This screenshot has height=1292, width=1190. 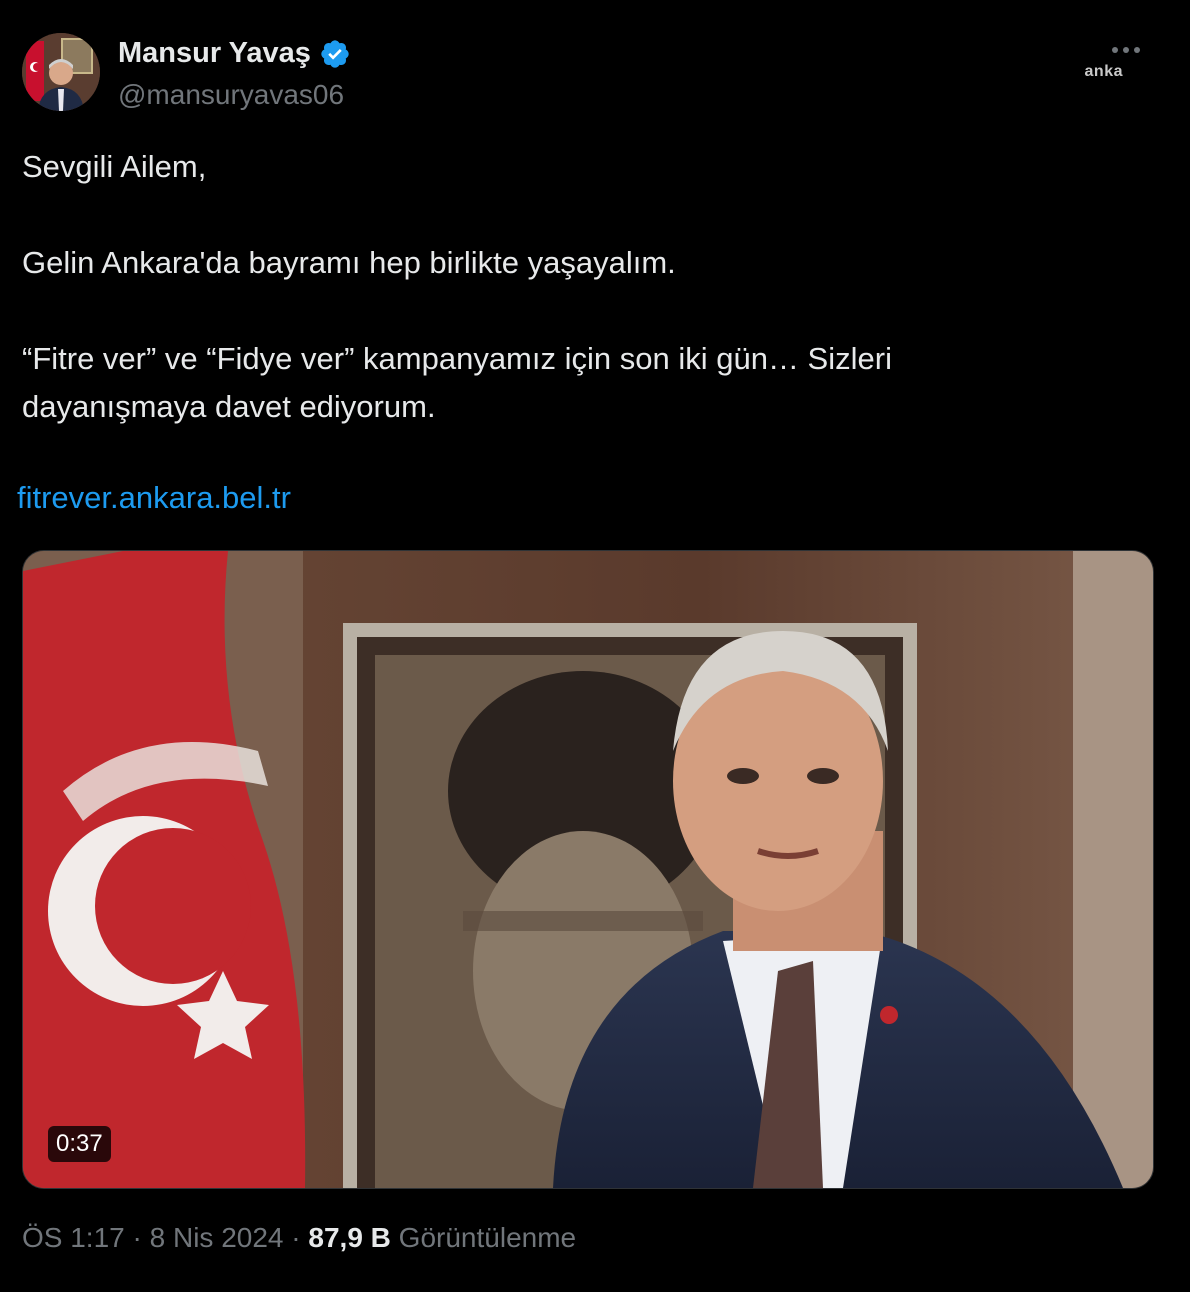 What do you see at coordinates (483, 1237) in the screenshot?
I see `view-label: Görüntülenme` at bounding box center [483, 1237].